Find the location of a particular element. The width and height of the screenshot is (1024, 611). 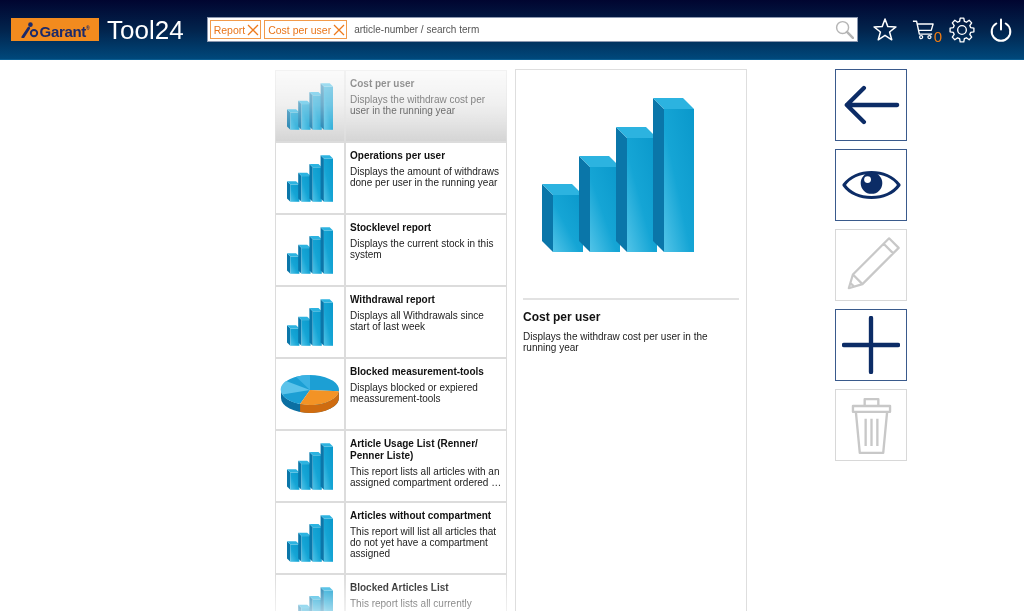

report-description: Displays the withdraw cost per user in the running year is located at coordinates (418, 105).